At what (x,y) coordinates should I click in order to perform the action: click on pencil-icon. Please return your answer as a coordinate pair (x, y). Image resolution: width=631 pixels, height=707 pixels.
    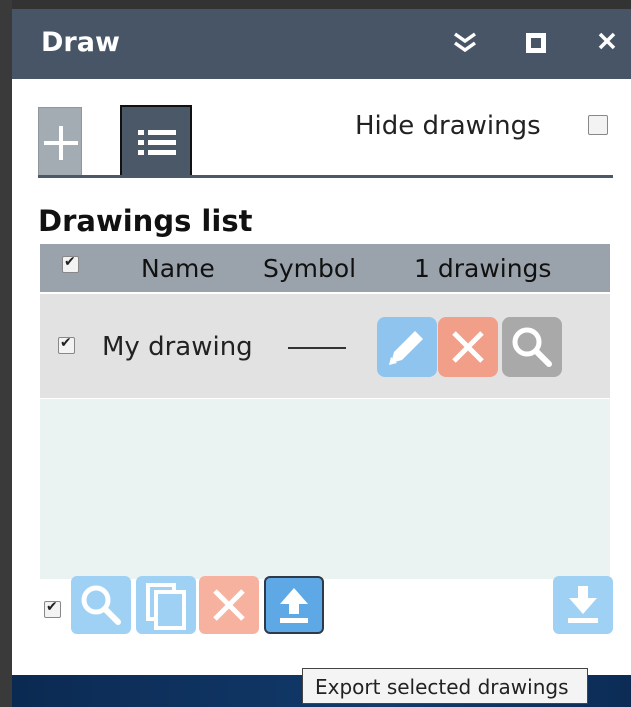
    Looking at the image, I should click on (406, 348).